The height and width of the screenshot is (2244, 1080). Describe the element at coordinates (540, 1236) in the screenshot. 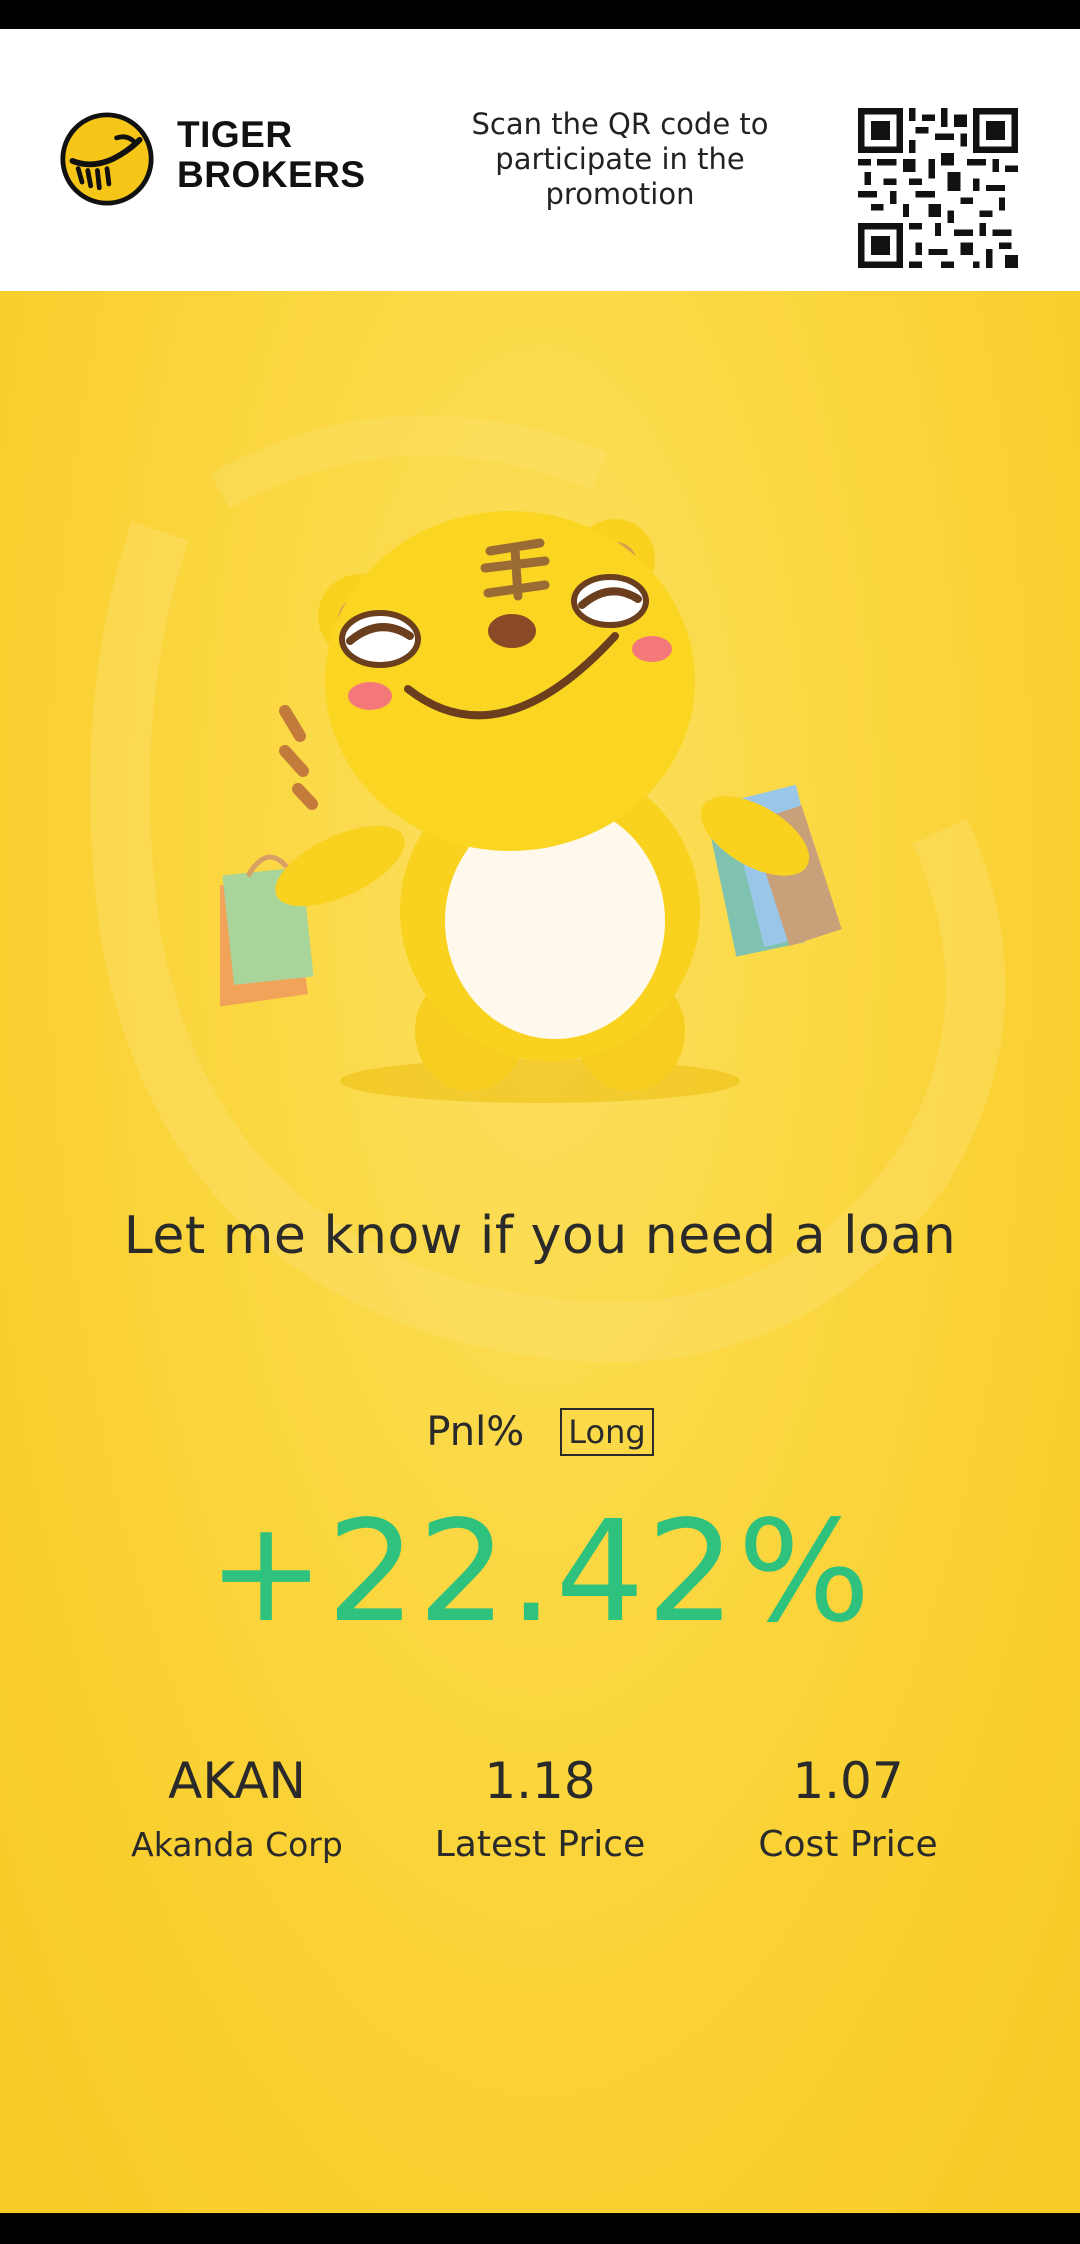

I see `promo-tagline: Let me know if you need a loan` at that location.